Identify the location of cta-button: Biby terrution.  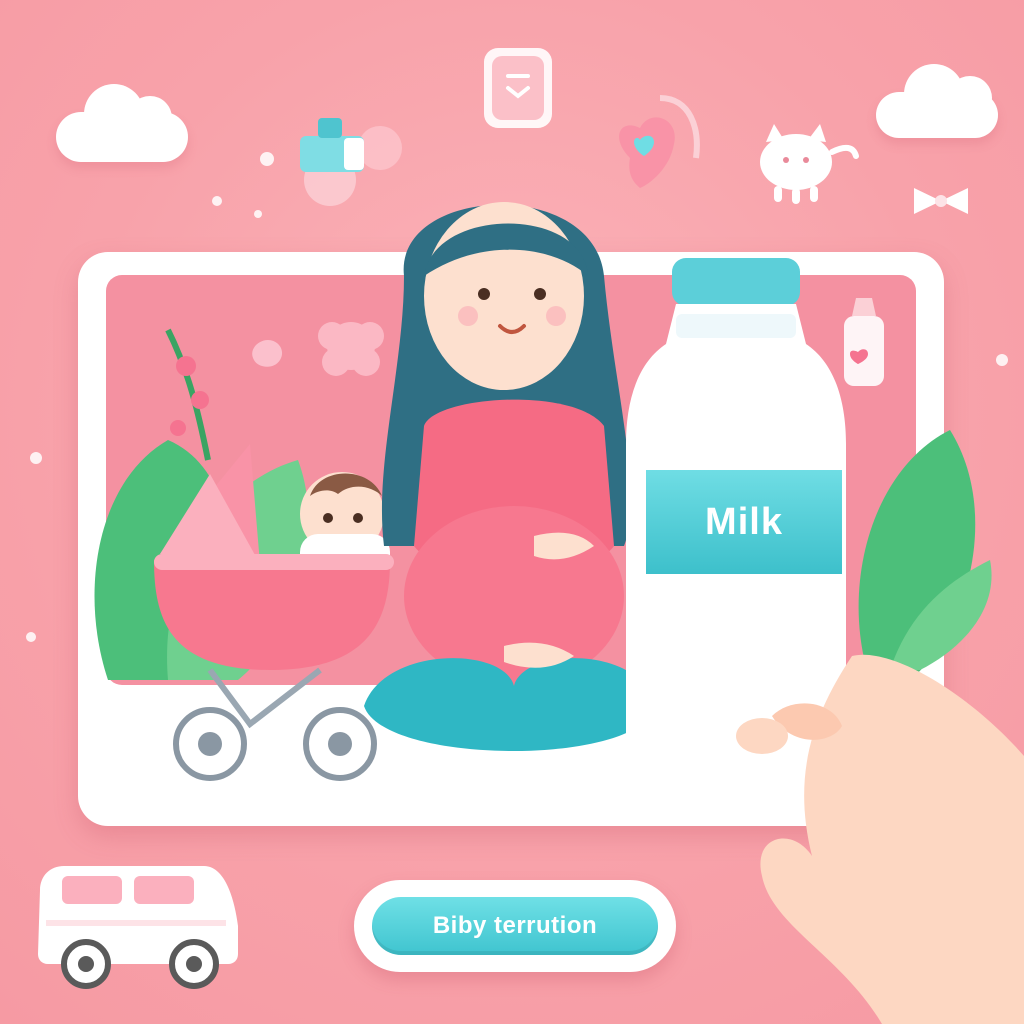
(515, 926).